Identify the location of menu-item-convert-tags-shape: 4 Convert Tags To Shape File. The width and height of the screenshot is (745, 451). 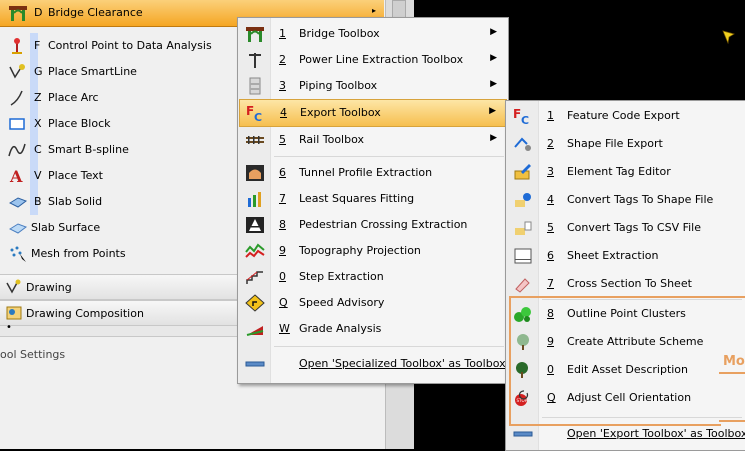
(626, 200).